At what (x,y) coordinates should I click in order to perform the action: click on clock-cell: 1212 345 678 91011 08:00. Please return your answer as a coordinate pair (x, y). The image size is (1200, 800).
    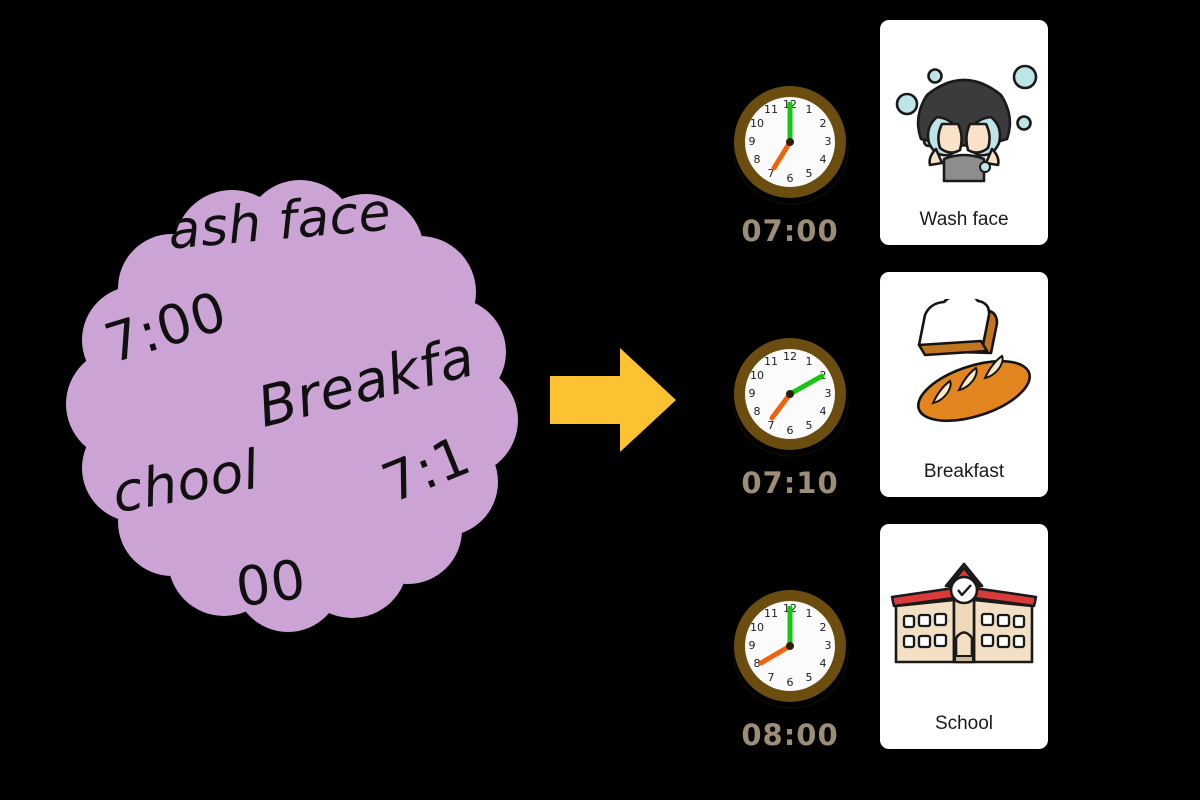
    Looking at the image, I should click on (790, 638).